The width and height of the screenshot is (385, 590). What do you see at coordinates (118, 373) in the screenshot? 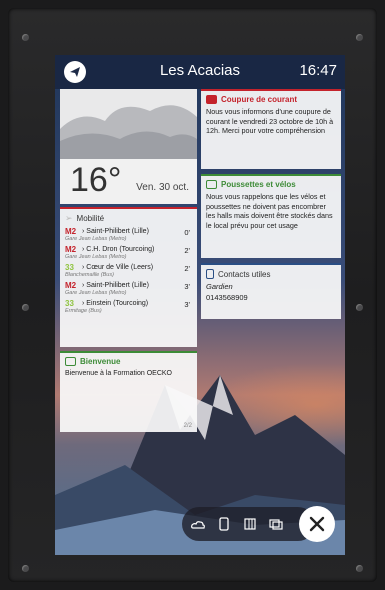
I see `welcome-body: Bienvenue à la Formation OECKO` at bounding box center [118, 373].